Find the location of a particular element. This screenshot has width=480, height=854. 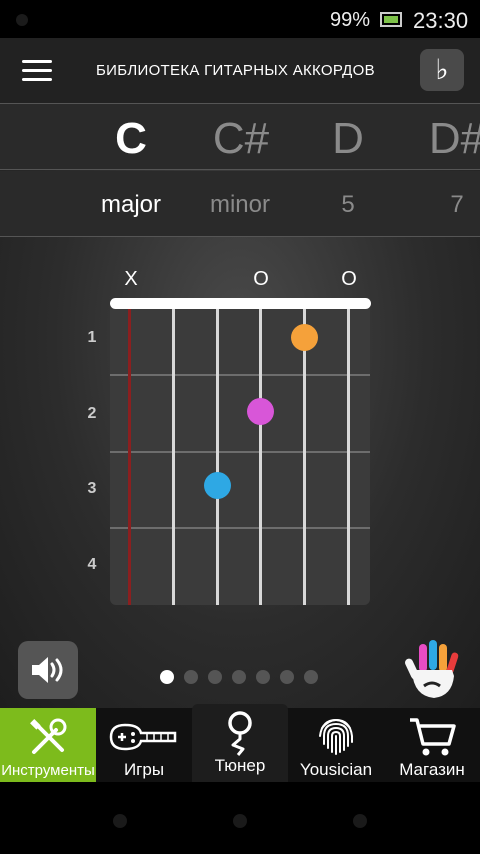

clock: 23:30 is located at coordinates (441, 20).